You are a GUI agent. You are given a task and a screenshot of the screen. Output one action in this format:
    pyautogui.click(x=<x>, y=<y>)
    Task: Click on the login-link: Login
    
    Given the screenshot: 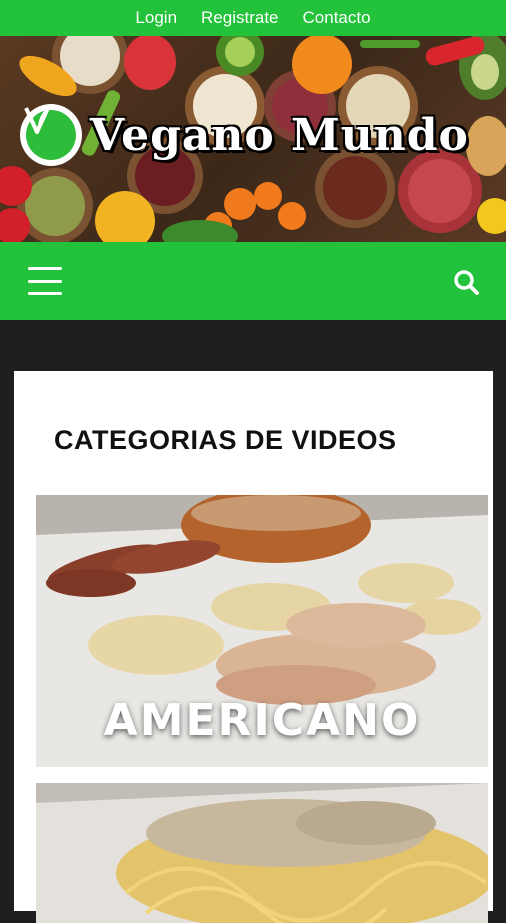 What is the action you would take?
    pyautogui.click(x=156, y=18)
    